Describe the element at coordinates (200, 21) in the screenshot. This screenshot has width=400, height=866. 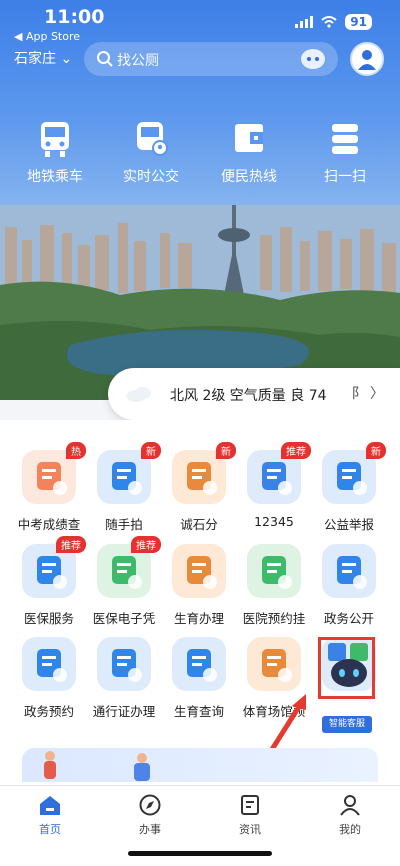
I see `status-bar: 11:00 ◀ App Store 91` at that location.